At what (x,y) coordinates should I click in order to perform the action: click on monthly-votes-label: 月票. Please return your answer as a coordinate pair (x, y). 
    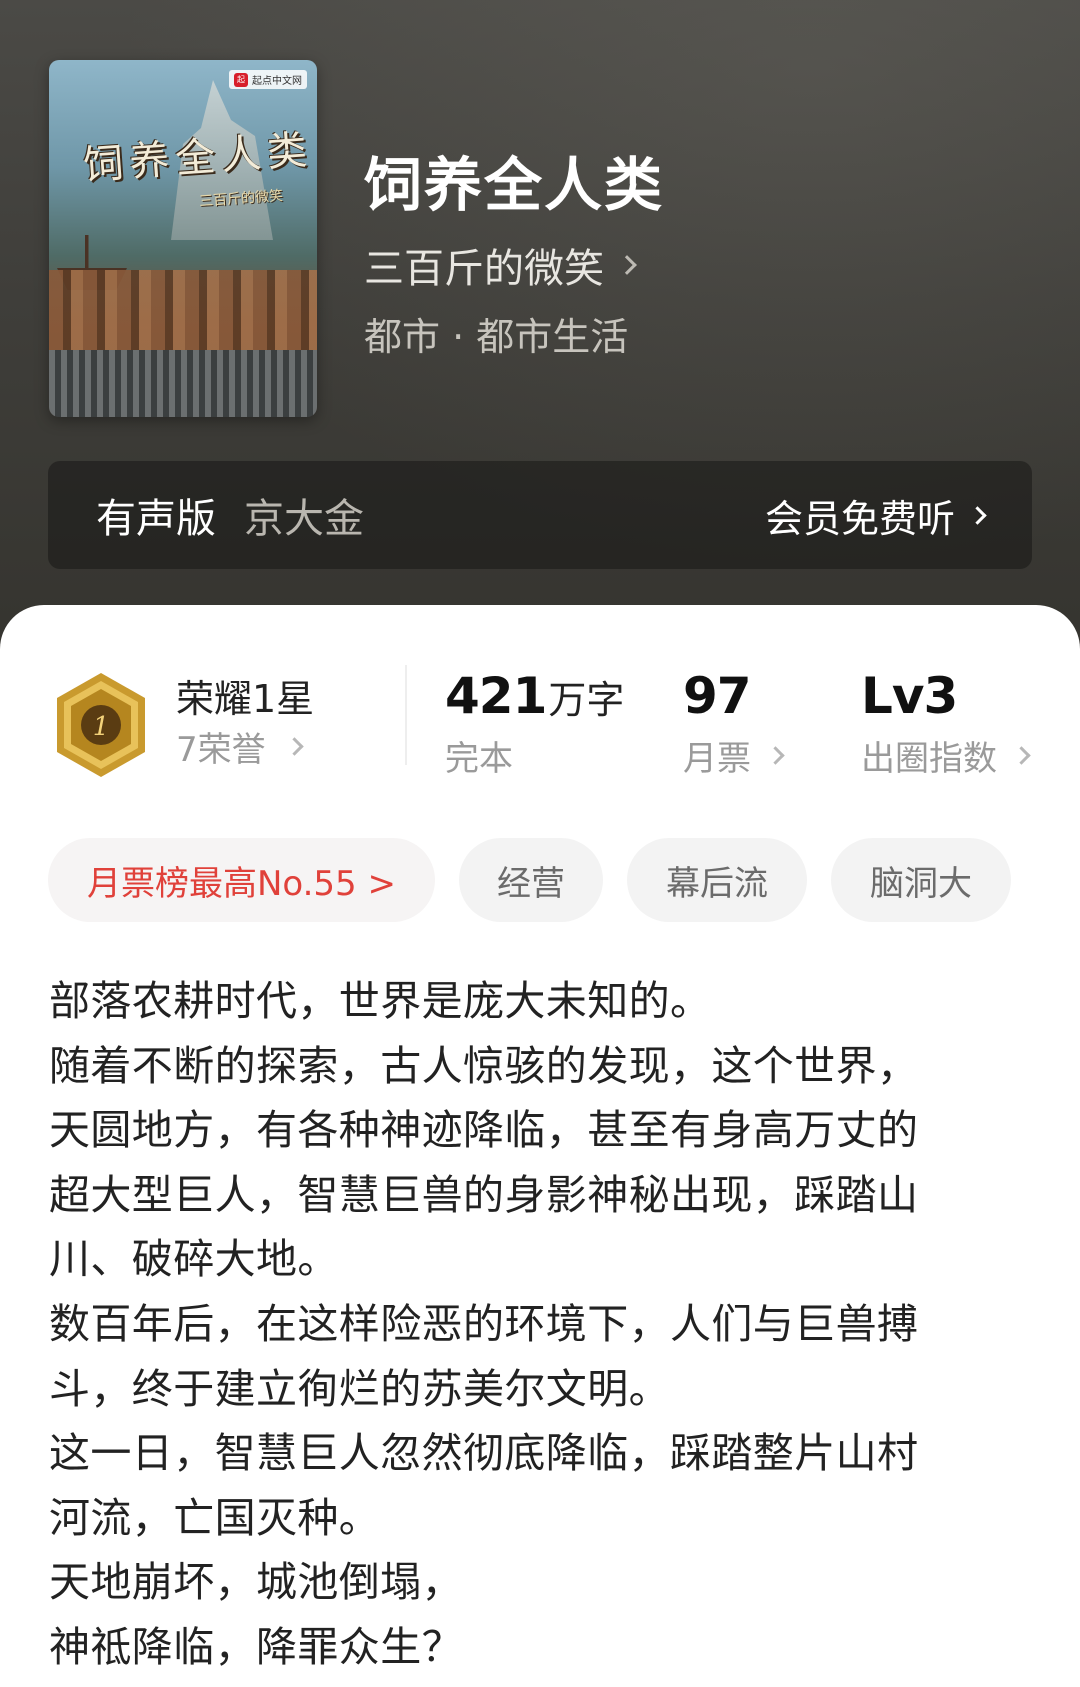
    Looking at the image, I should click on (717, 759).